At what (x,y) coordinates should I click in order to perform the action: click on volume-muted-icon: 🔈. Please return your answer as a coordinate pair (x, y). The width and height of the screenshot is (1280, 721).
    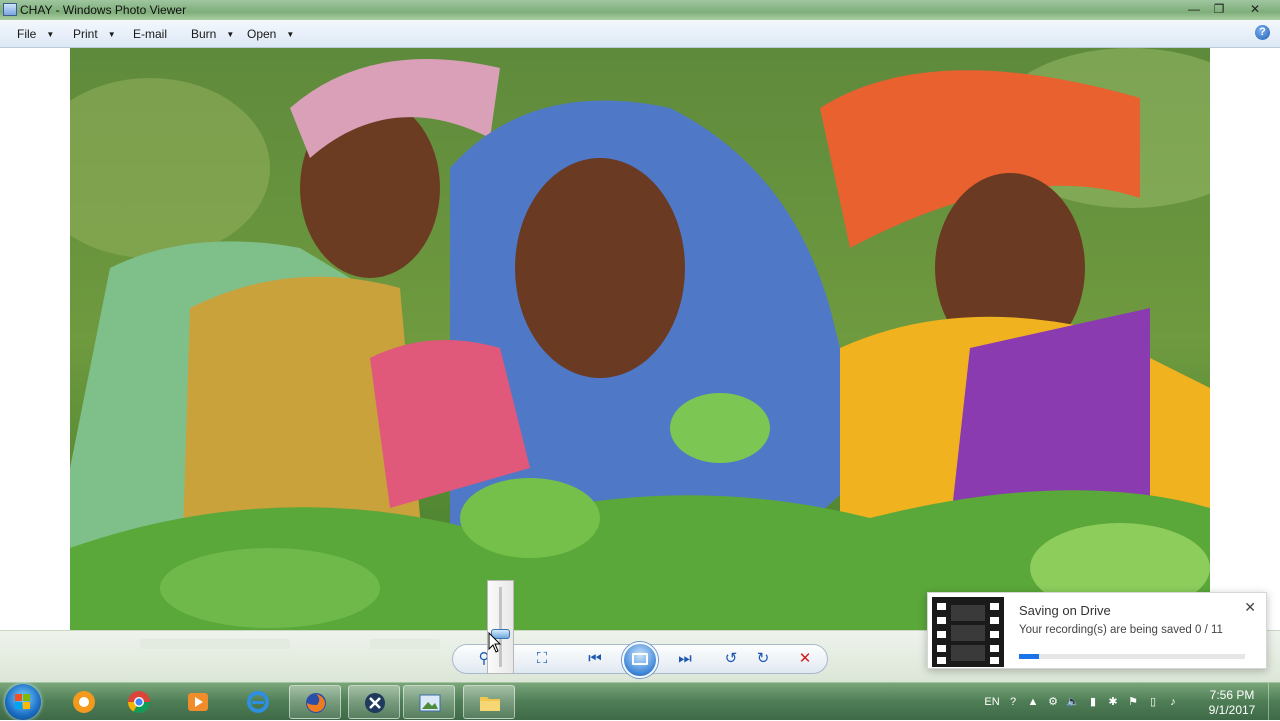
    Looking at the image, I should click on (1073, 702).